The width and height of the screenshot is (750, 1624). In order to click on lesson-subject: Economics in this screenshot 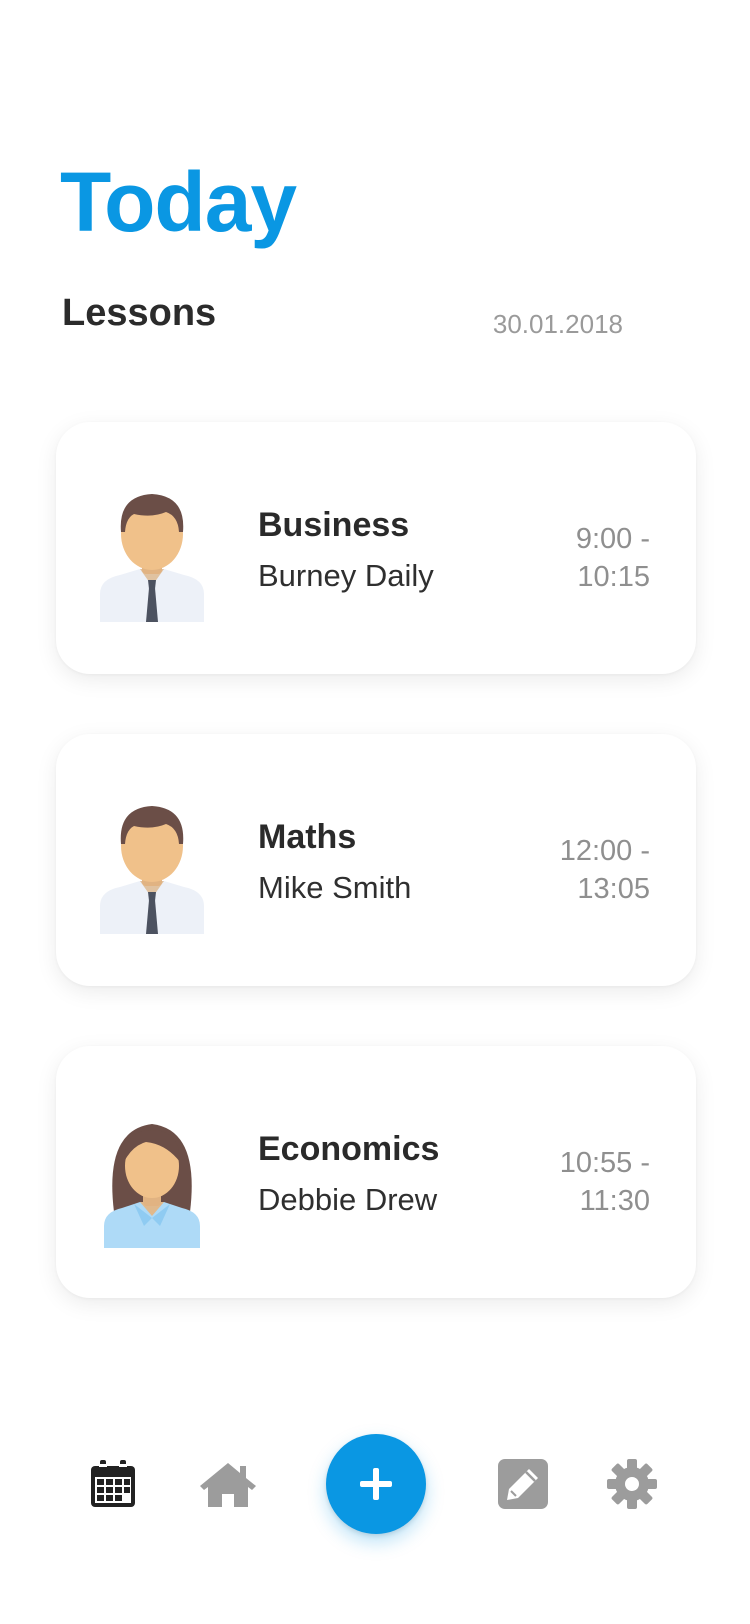, I will do `click(349, 1149)`.